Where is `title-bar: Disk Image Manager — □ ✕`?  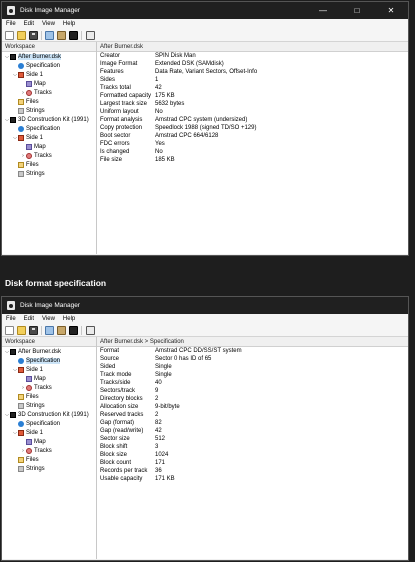
title-bar: Disk Image Manager — □ ✕ is located at coordinates (205, 10).